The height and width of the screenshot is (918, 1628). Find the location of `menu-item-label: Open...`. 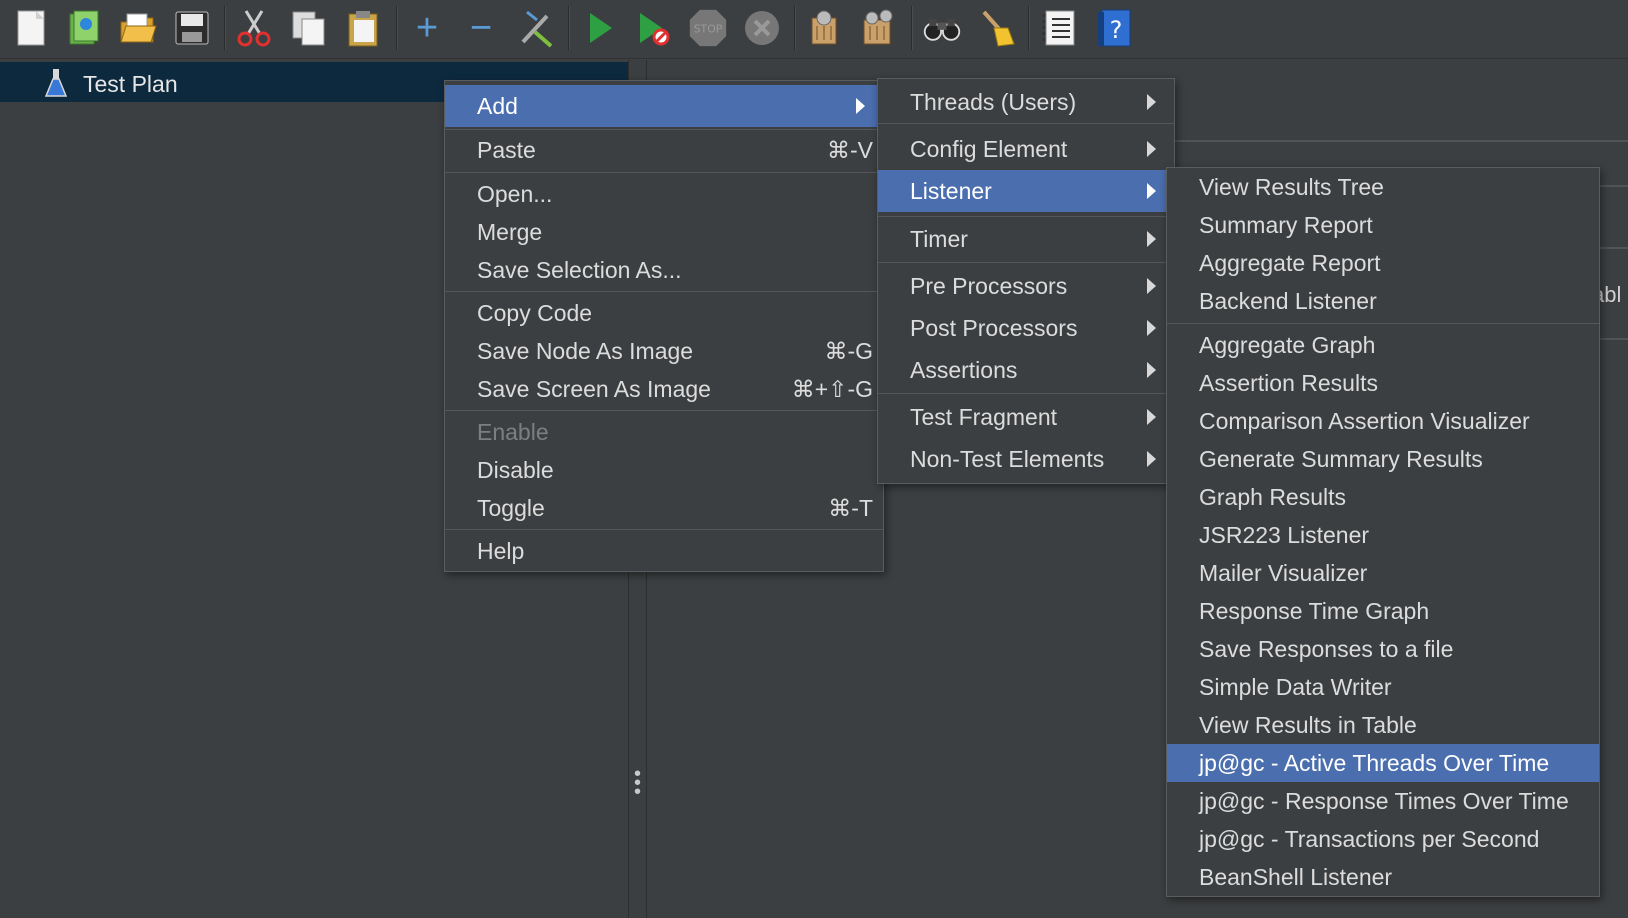

menu-item-label: Open... is located at coordinates (515, 193).